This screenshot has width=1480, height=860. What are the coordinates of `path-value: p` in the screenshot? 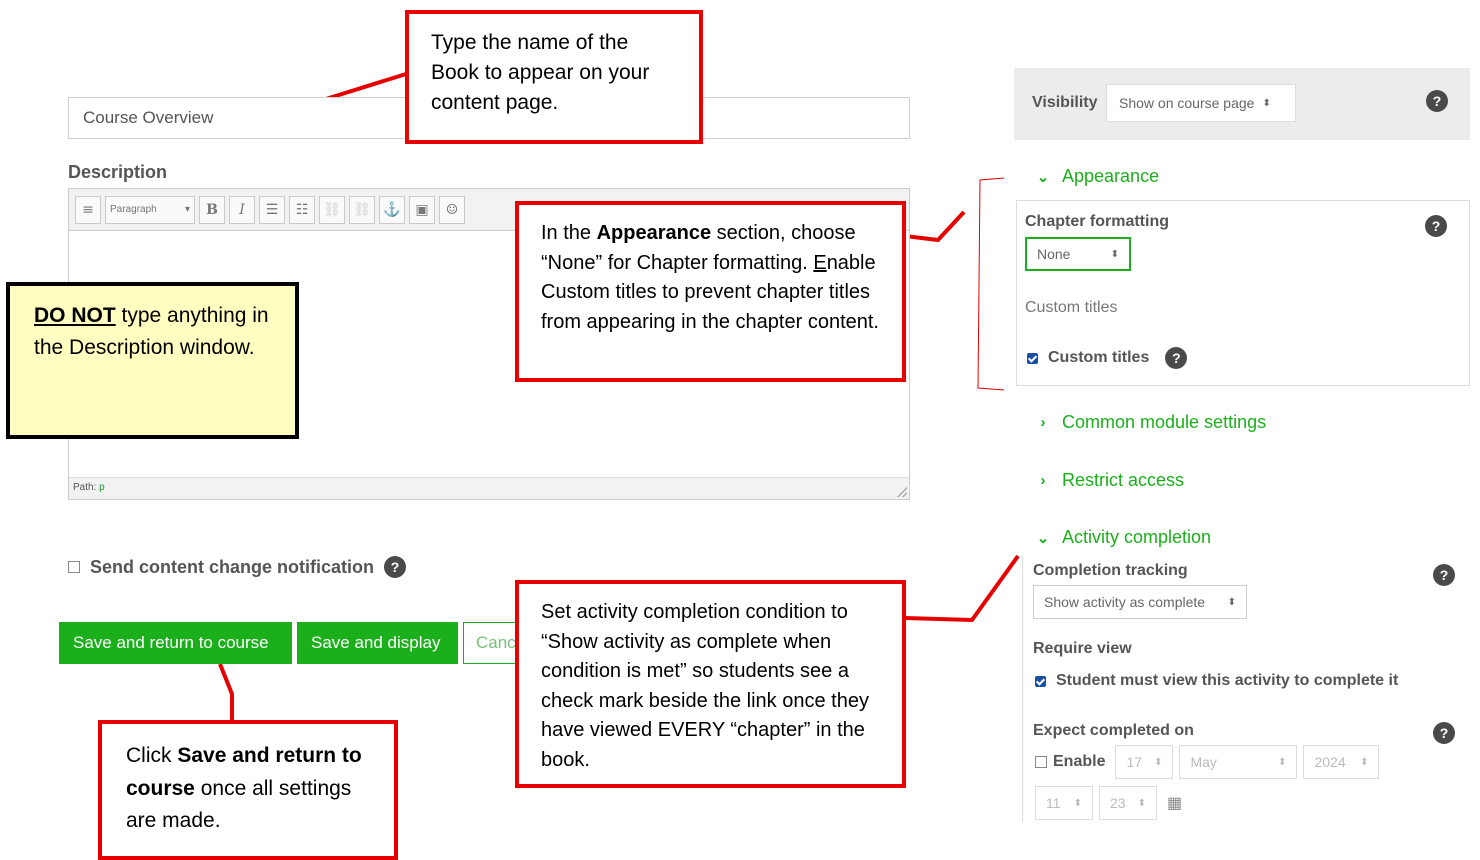 It's located at (102, 487).